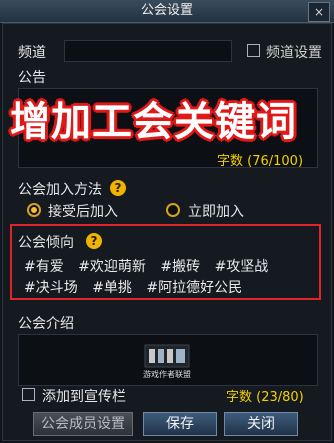  I want to click on tag-item: #搬砖, so click(180, 267).